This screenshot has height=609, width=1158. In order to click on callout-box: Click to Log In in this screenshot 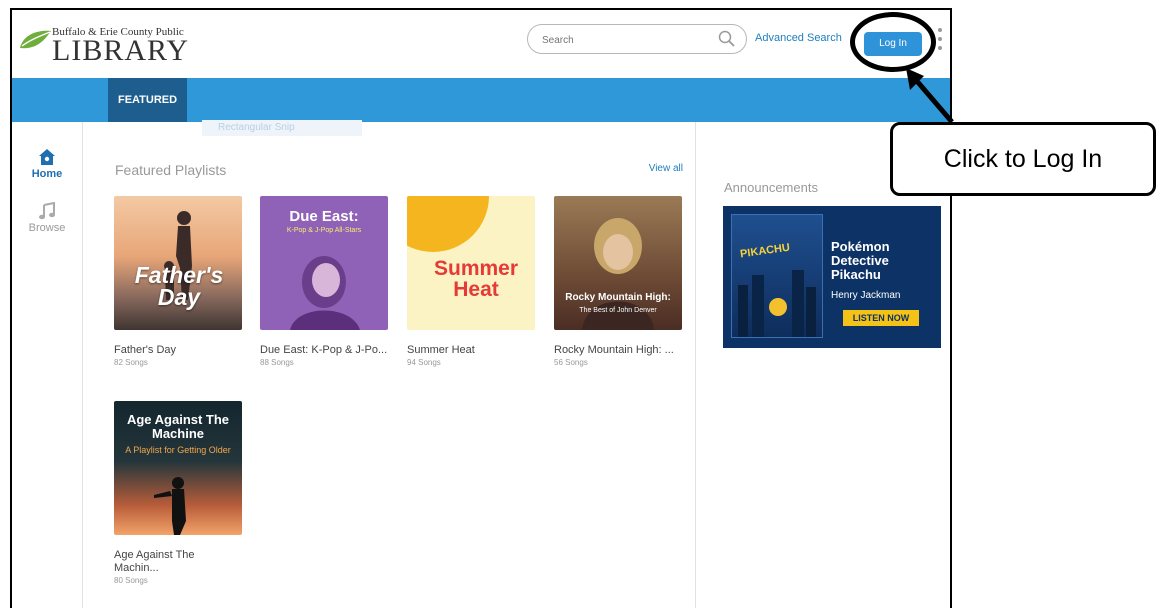, I will do `click(1023, 159)`.